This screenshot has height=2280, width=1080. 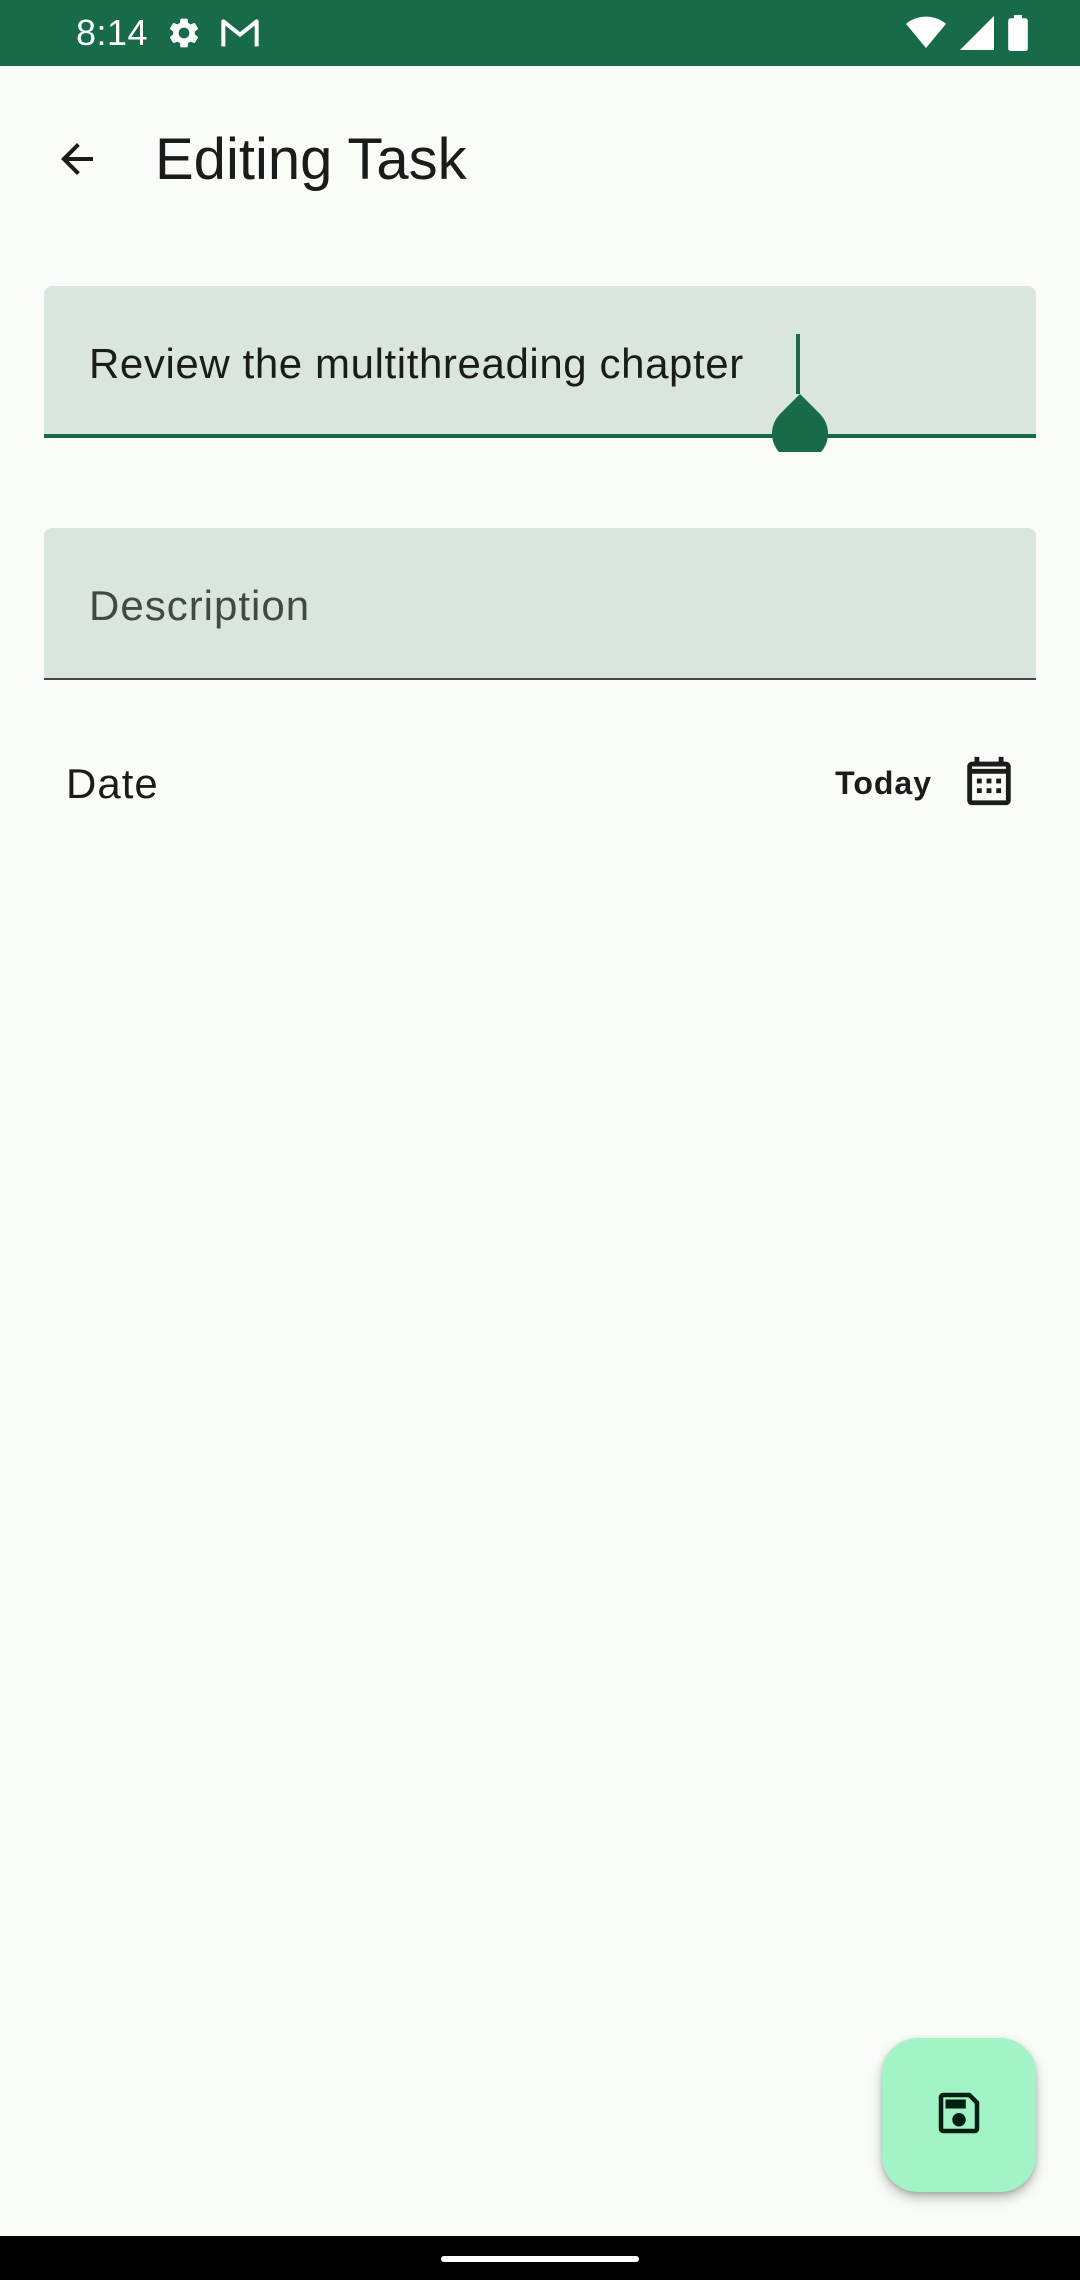 I want to click on task-title-value: Review the multithreading chapter, so click(x=416, y=363).